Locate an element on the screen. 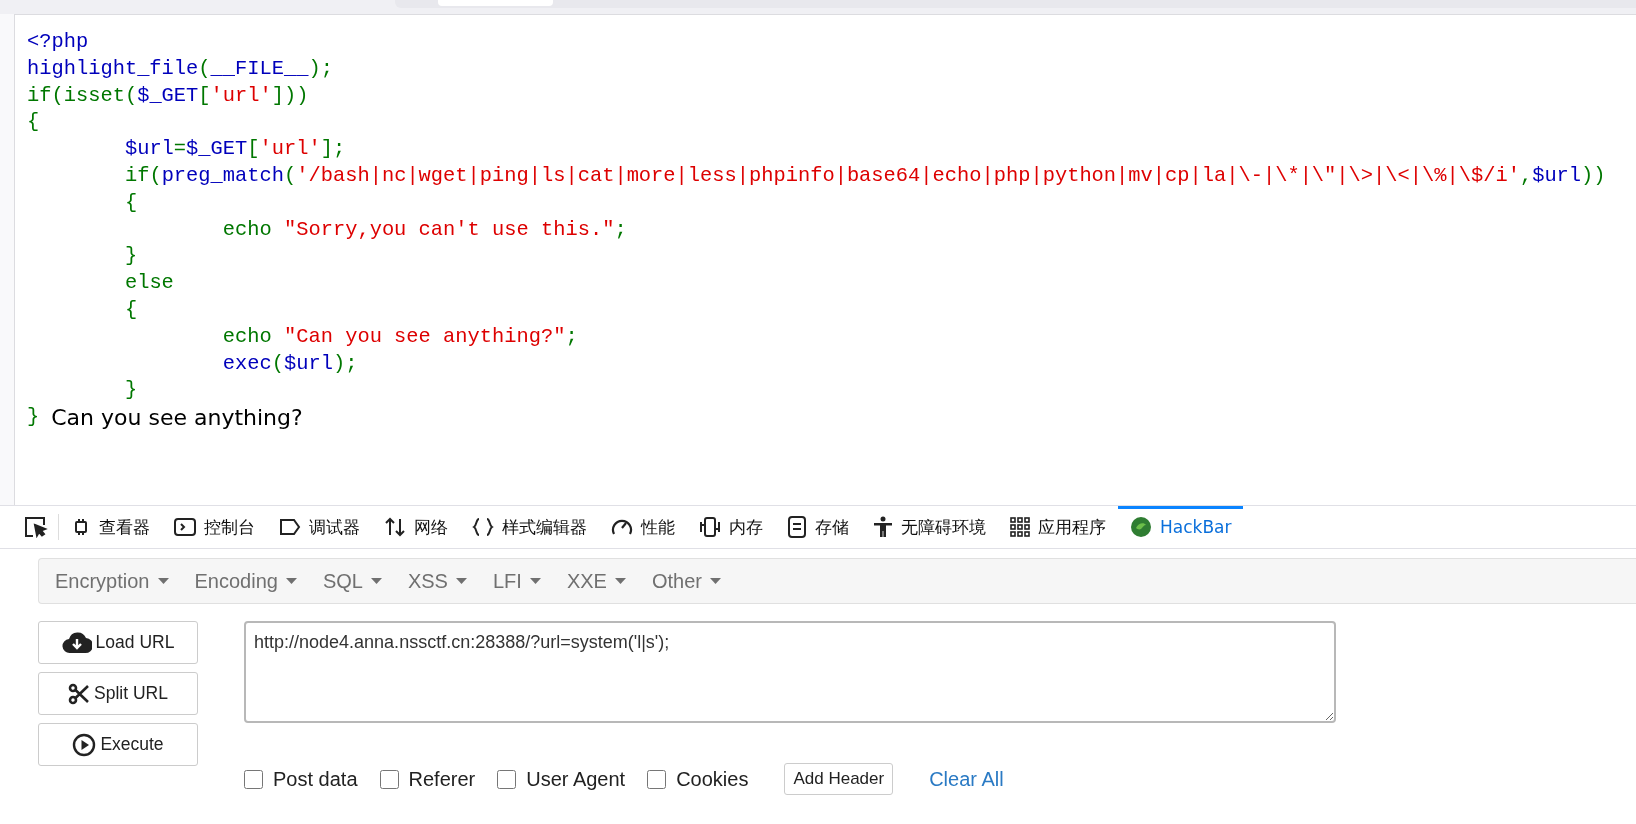  dropdown-menu: XSS is located at coordinates (437, 581).